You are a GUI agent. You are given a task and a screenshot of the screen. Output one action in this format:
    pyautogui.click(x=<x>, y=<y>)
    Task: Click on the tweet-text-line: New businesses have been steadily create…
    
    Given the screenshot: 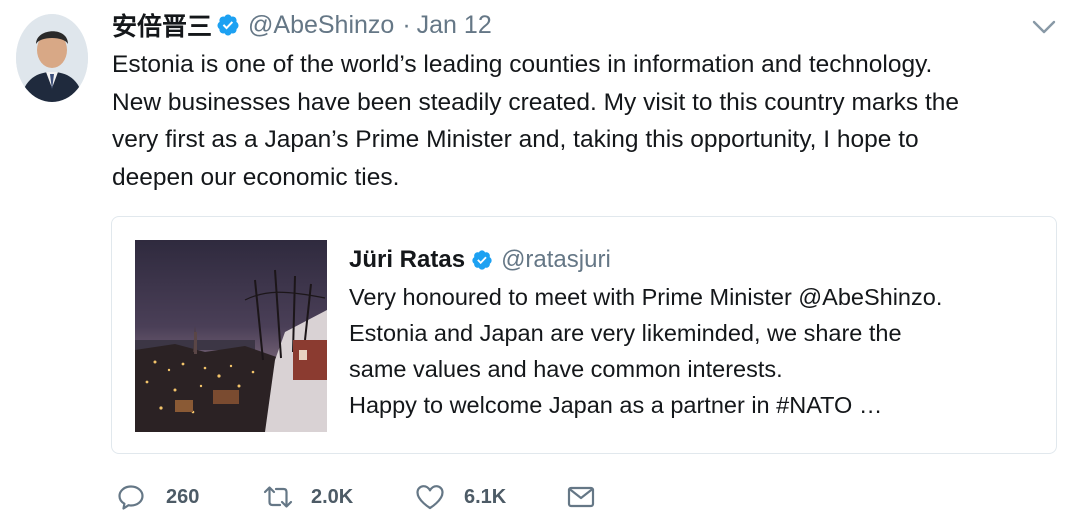 What is the action you would take?
    pyautogui.click(x=535, y=102)
    